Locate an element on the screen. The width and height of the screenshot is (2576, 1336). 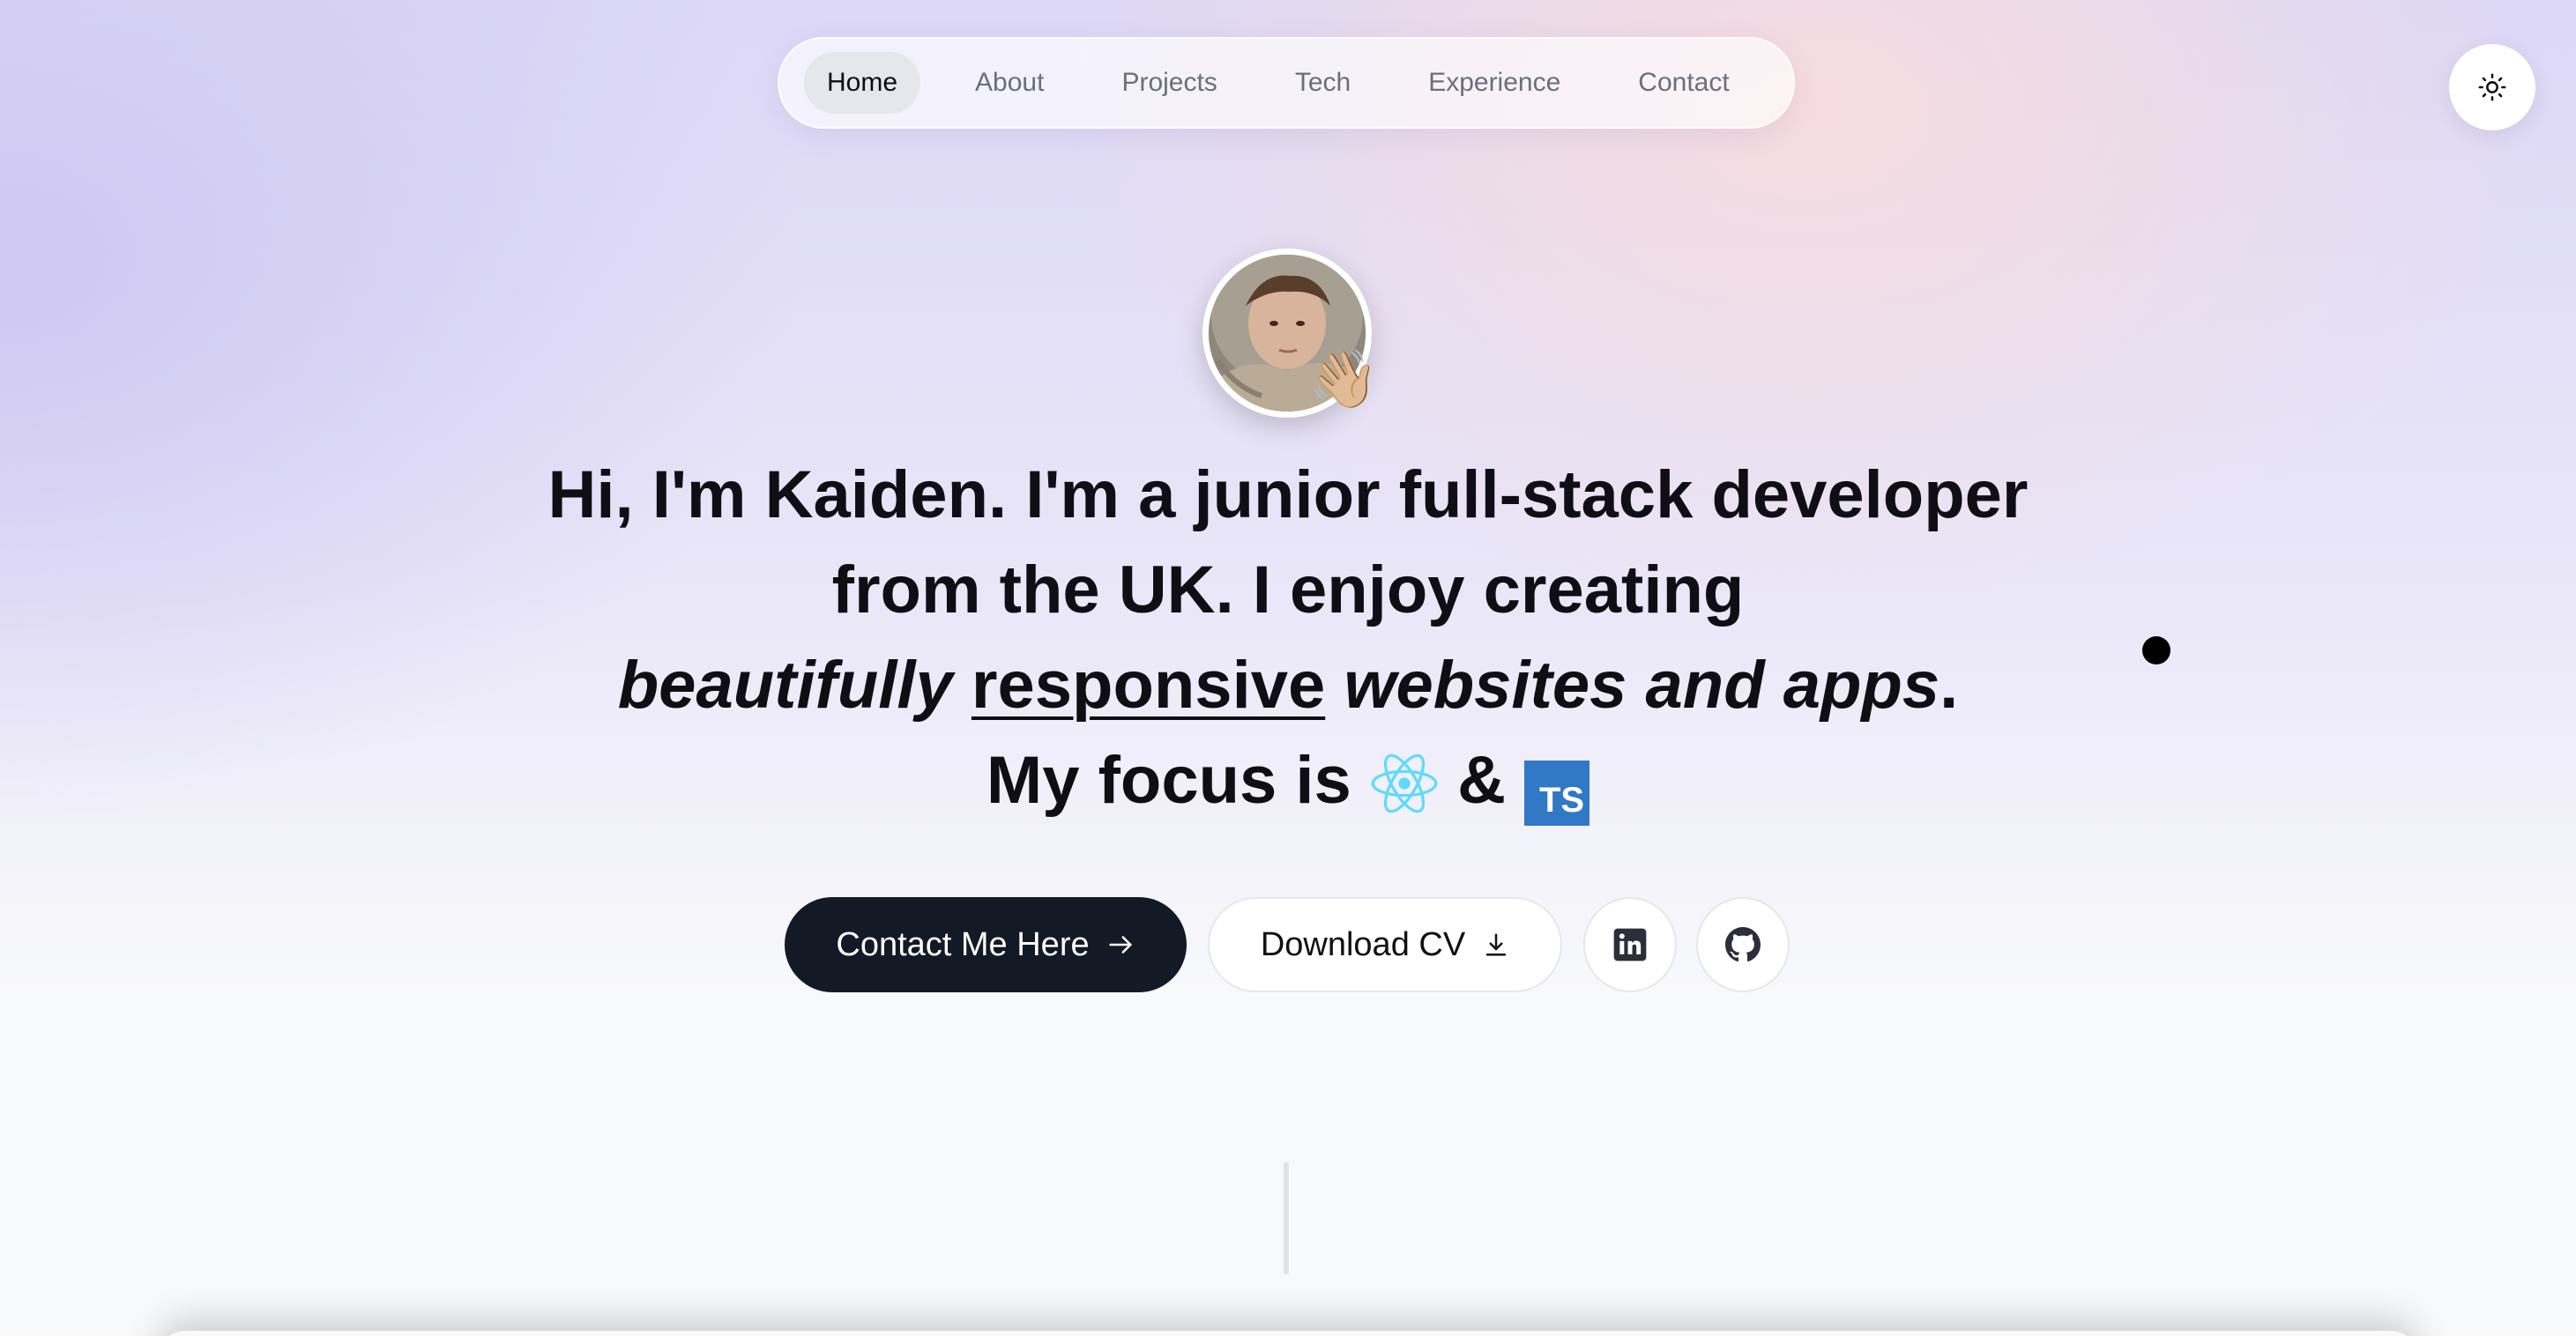
headline-text: from the is located at coordinates (975, 590).